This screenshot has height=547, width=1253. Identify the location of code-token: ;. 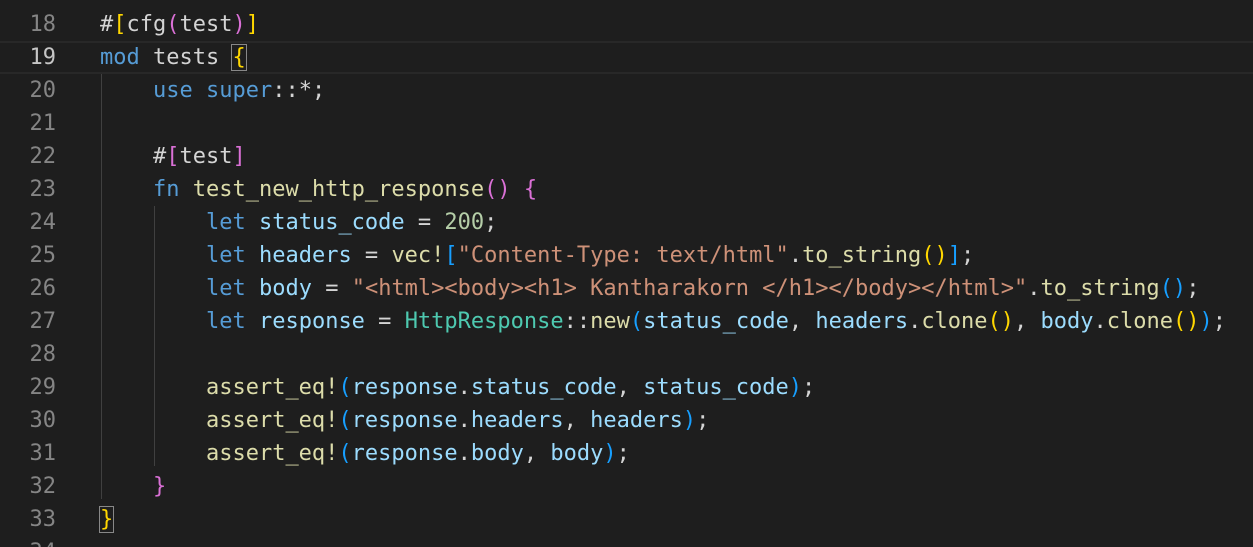
(491, 222).